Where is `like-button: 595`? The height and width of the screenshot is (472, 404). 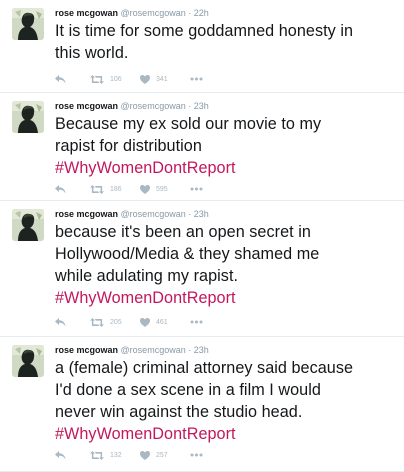
like-button: 595 is located at coordinates (165, 189).